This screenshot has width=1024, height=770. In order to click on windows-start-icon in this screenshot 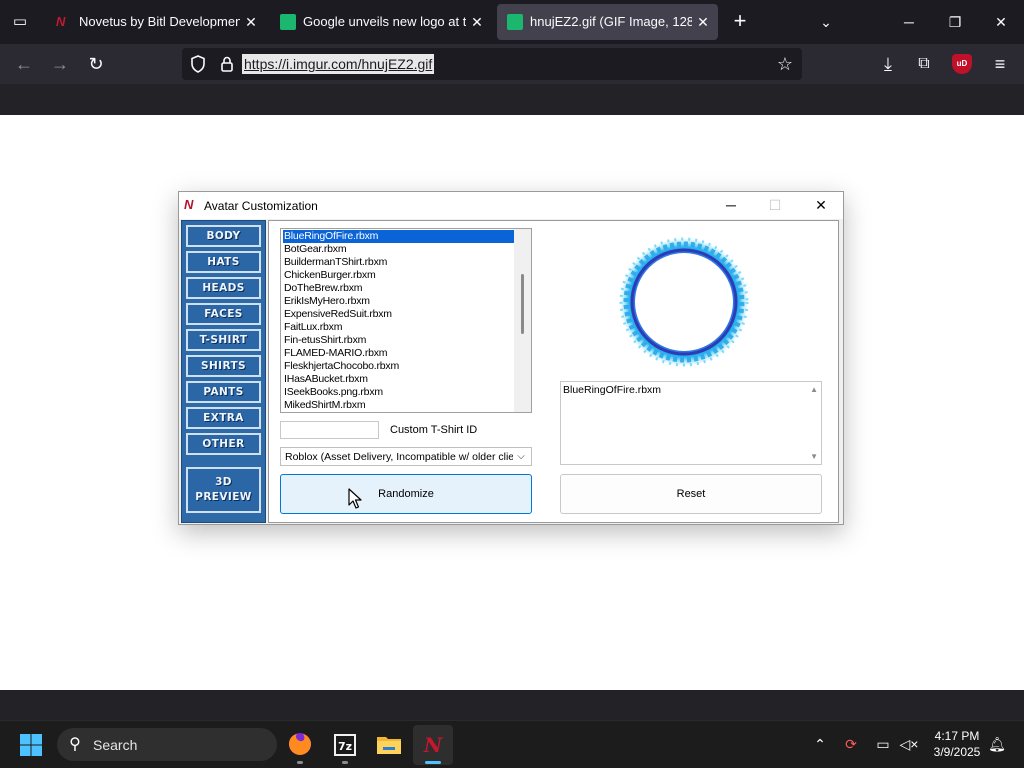, I will do `click(31, 745)`.